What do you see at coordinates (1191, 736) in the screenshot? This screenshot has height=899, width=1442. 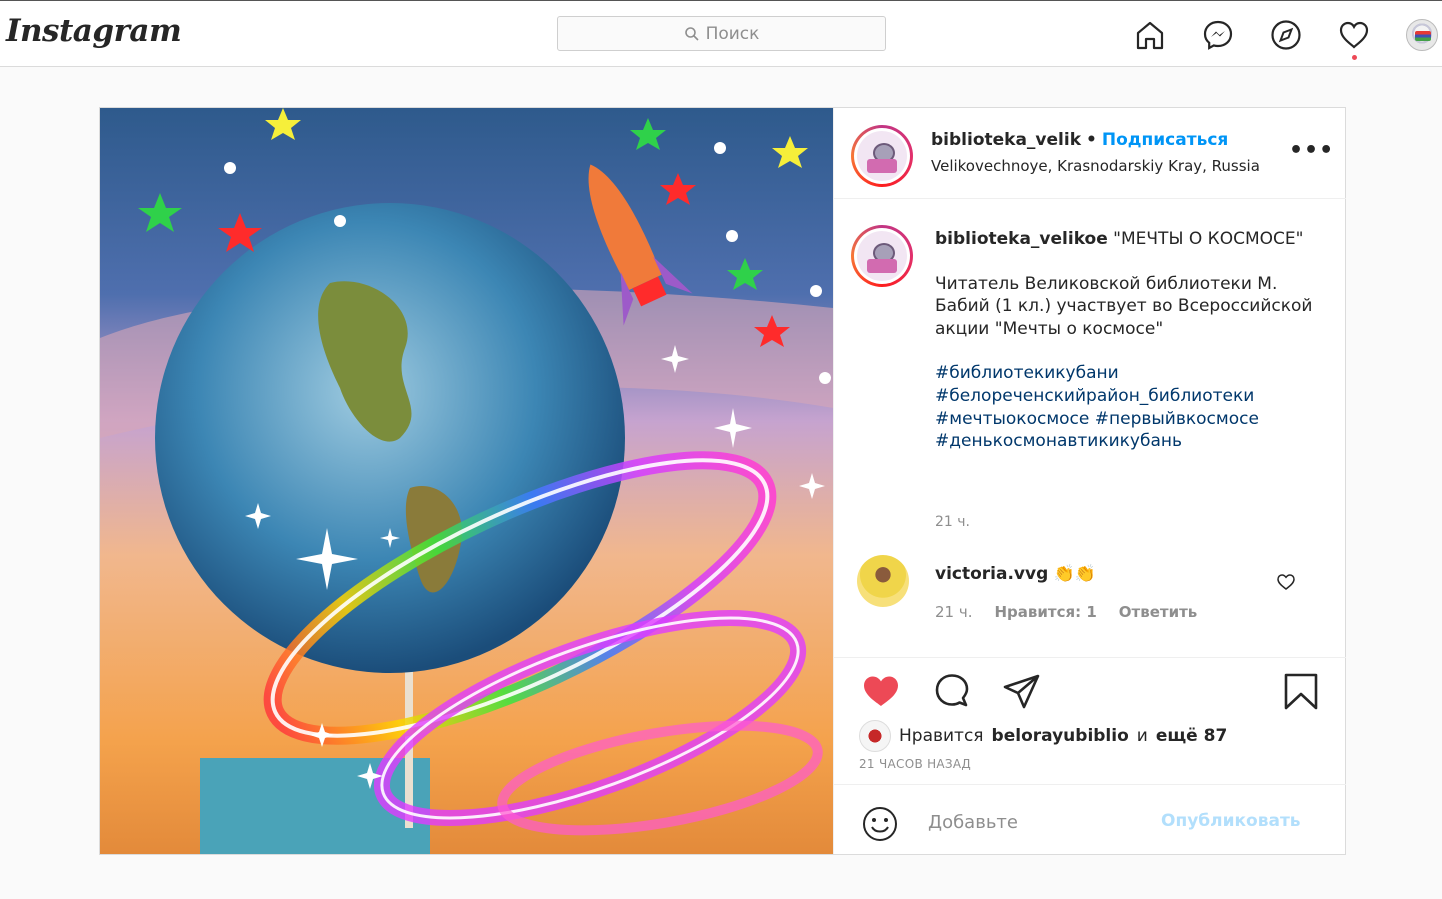 I see `likes-count: ещё 87` at bounding box center [1191, 736].